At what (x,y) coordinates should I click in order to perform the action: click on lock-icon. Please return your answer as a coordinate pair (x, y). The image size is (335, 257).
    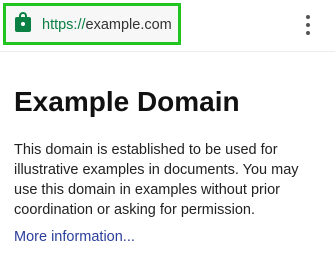
    Looking at the image, I should click on (23, 22).